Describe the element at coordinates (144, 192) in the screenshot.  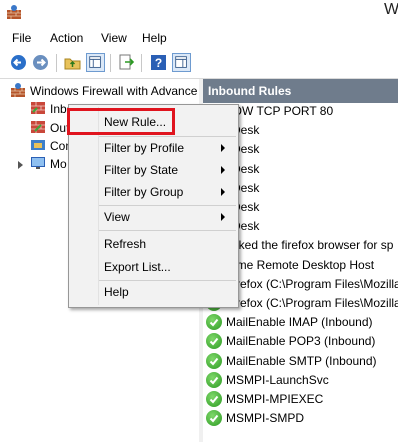
I see `menu-item-label: Filter by Group` at that location.